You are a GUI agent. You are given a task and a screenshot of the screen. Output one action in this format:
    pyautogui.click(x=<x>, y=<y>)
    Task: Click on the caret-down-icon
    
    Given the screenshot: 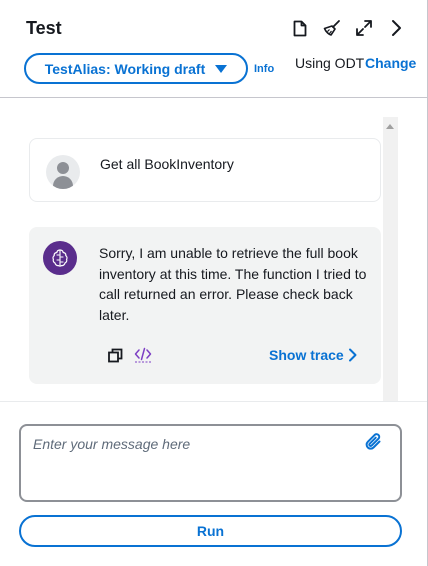 What is the action you would take?
    pyautogui.click(x=221, y=68)
    